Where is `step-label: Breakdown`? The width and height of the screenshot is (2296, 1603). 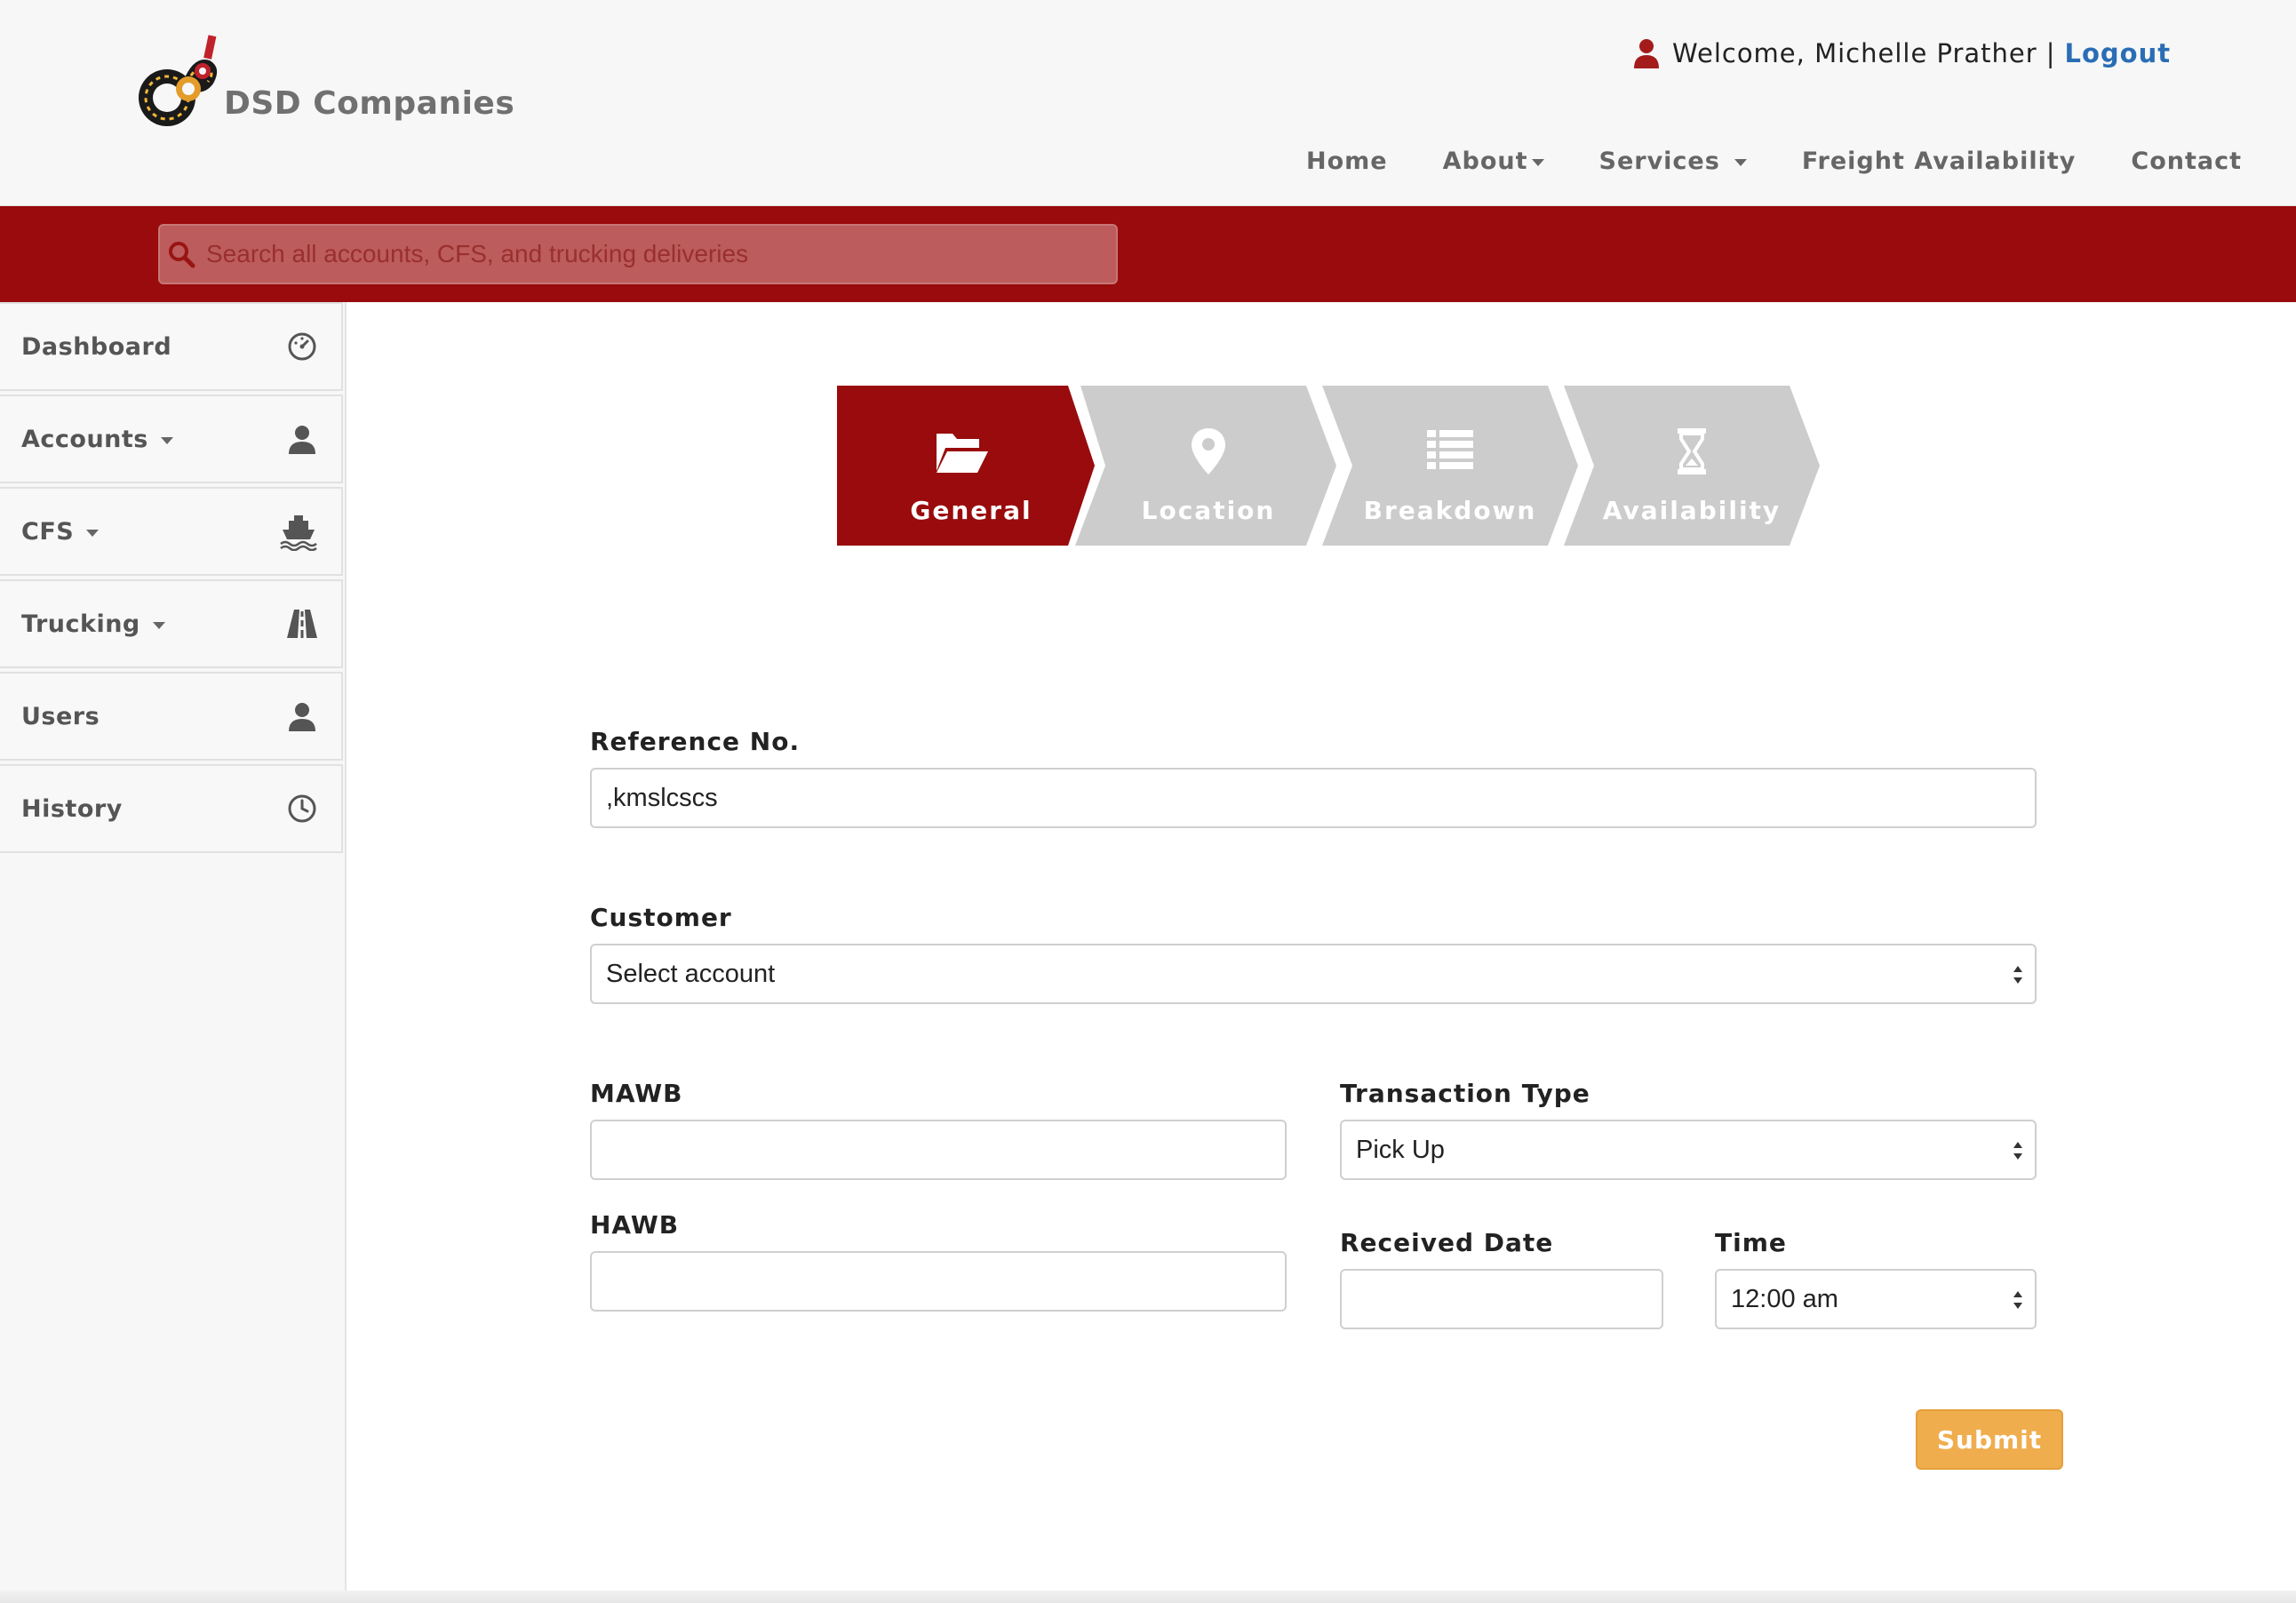 step-label: Breakdown is located at coordinates (1450, 510).